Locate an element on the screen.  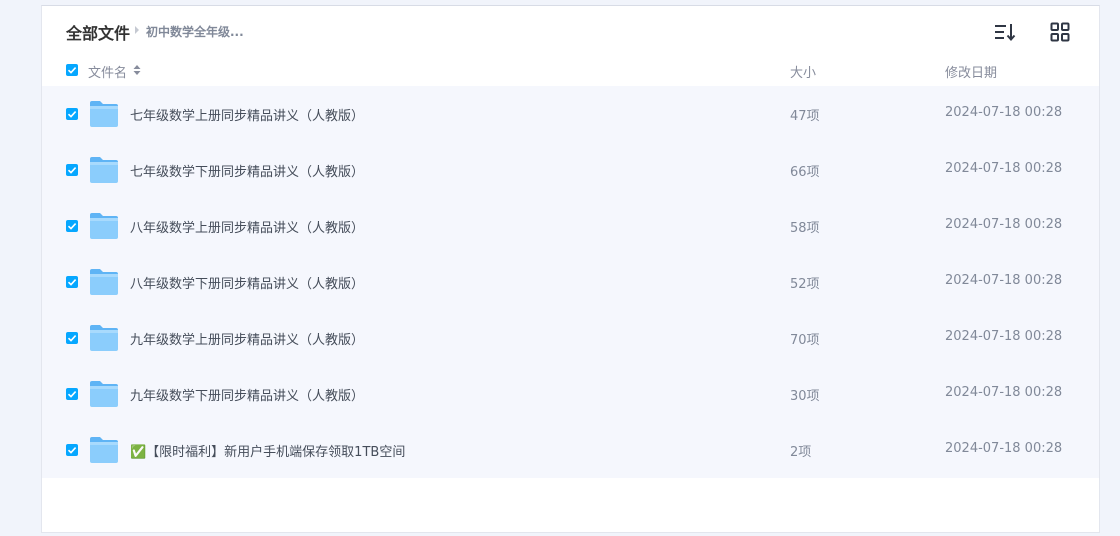
file-size: 52项 is located at coordinates (805, 284).